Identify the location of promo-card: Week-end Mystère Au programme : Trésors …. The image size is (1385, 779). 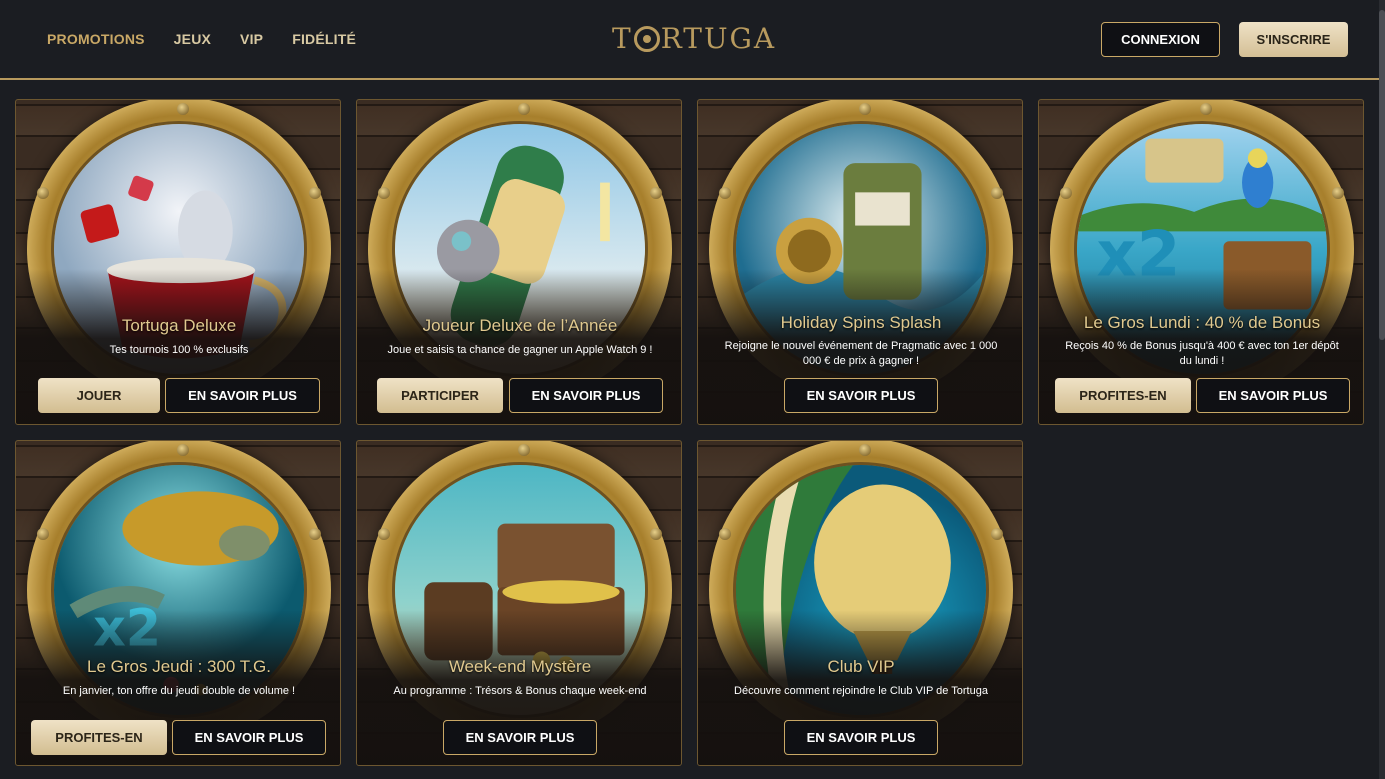
(519, 603).